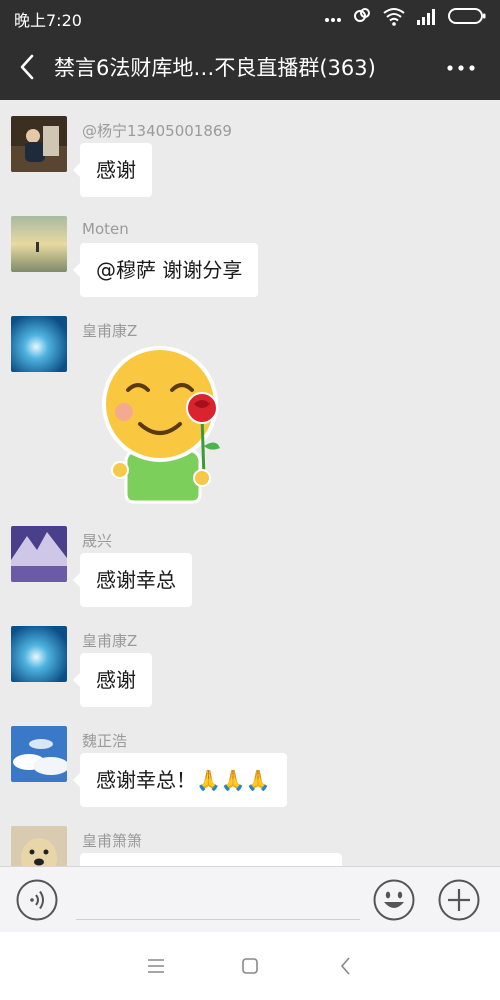 The height and width of the screenshot is (1000, 500). I want to click on sender-name: 晟兴, so click(97, 541).